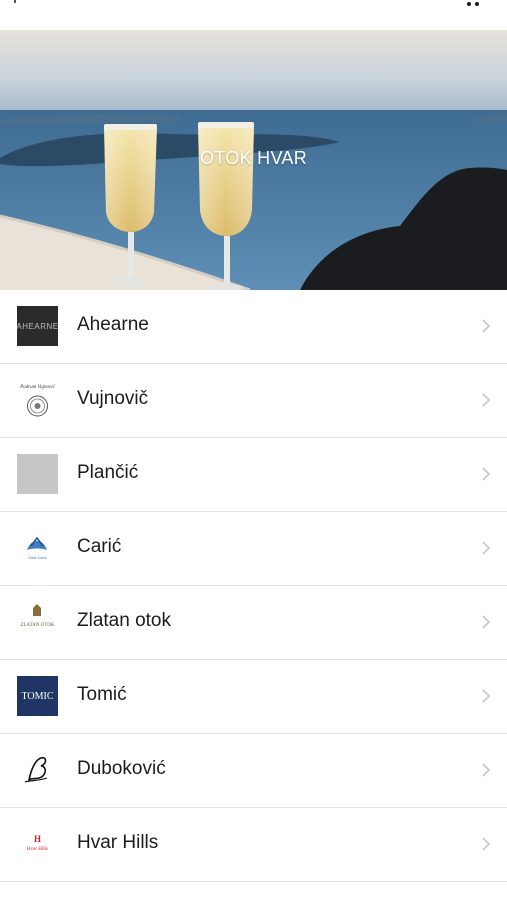  What do you see at coordinates (15, 1) in the screenshot?
I see `status-indicator` at bounding box center [15, 1].